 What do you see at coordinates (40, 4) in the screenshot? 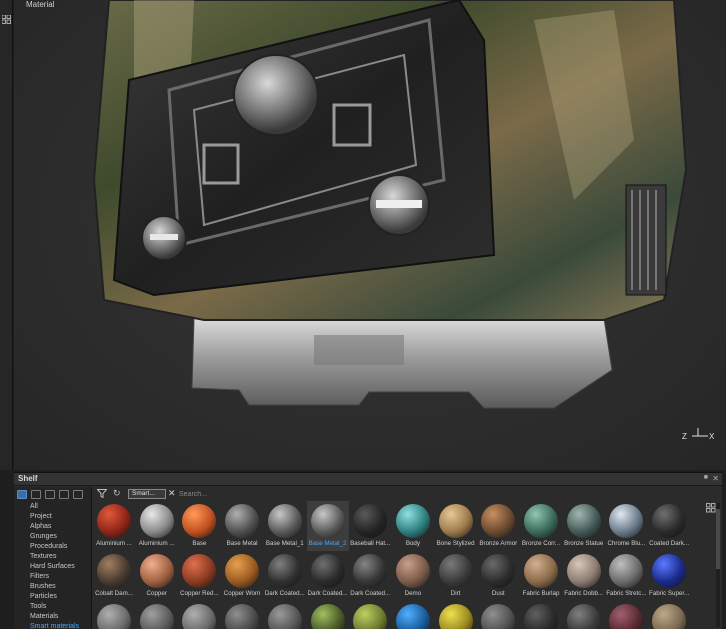
I see `viewport-channel-label: Material` at bounding box center [40, 4].